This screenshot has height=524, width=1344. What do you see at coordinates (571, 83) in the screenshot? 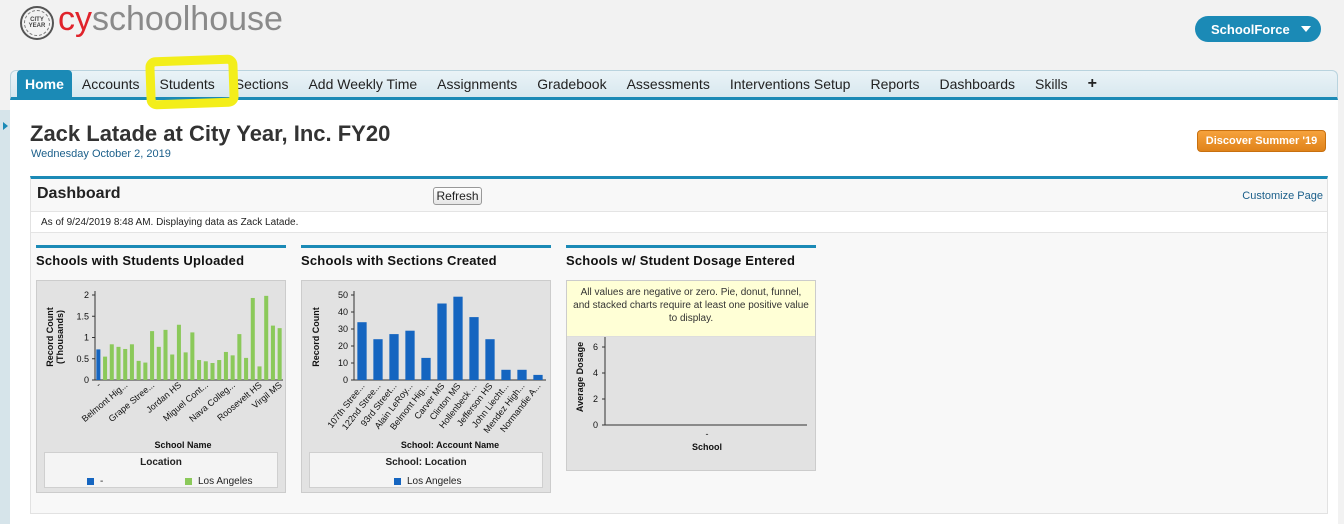
I see `tab-gradebook: Gradebook` at bounding box center [571, 83].